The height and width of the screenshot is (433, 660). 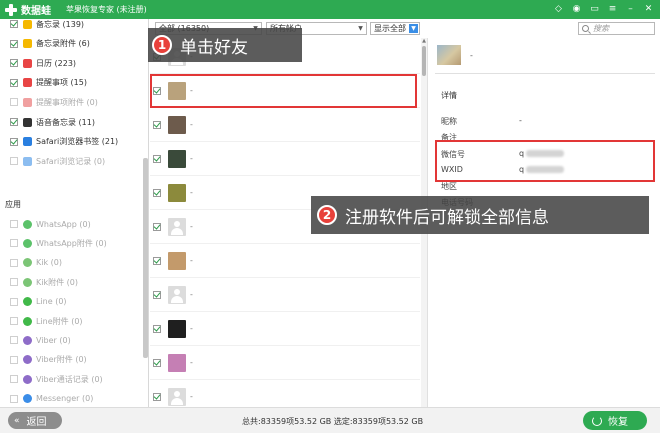 What do you see at coordinates (520, 120) in the screenshot?
I see `detail-field-value: -` at bounding box center [520, 120].